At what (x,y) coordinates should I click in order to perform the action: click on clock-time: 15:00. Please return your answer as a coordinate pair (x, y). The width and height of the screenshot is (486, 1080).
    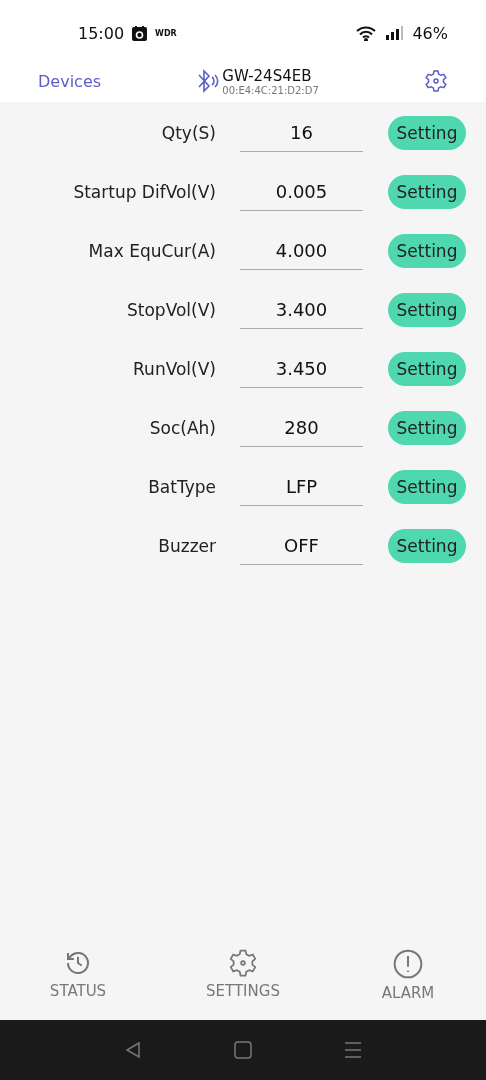
    Looking at the image, I should click on (101, 33).